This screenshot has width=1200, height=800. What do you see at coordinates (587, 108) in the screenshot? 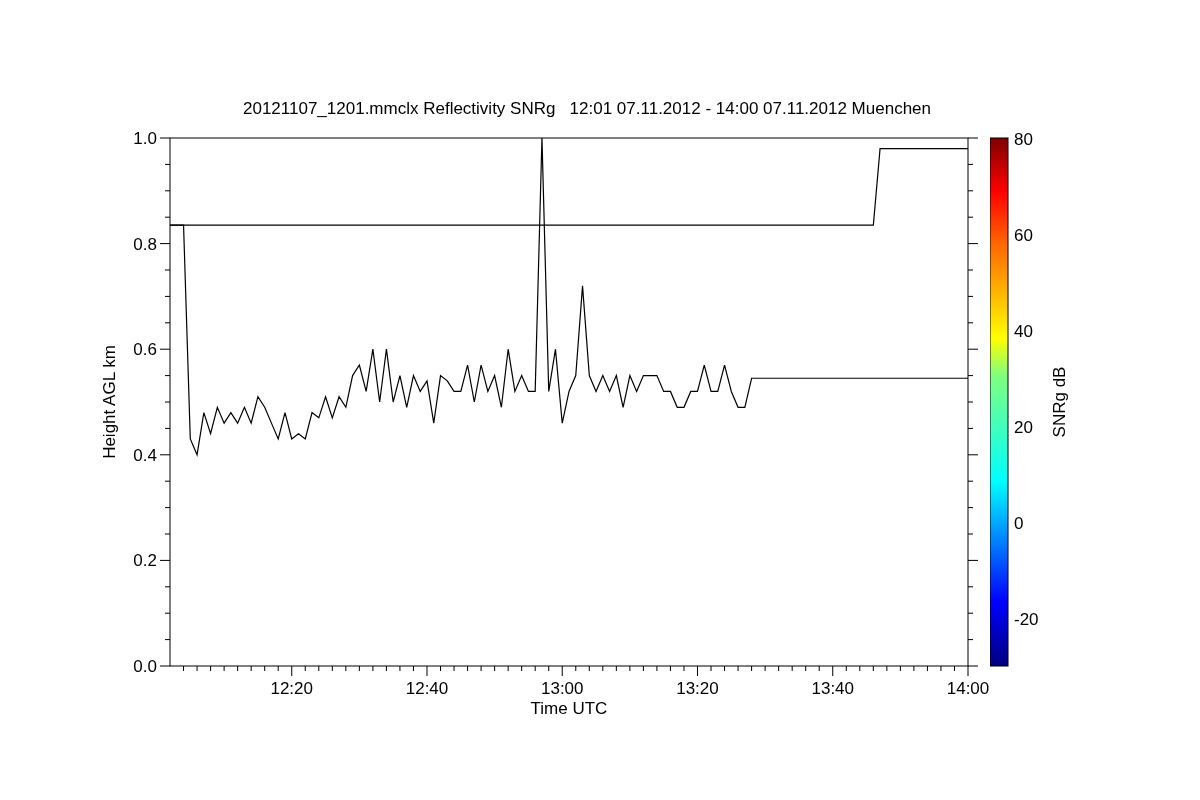
I see `chart-title: 20121107_1201.mmclx Reflectivity SNRg 12:01 07.11.2012 - 14:00 07.11.2012 Muenchen` at bounding box center [587, 108].